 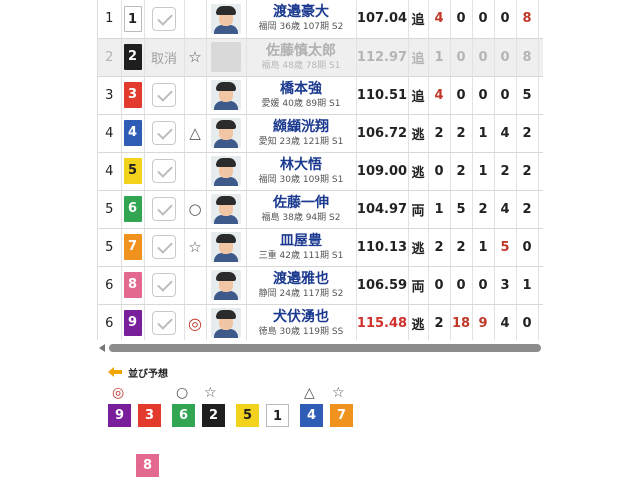 I want to click on rider-info: 福島 38歳 94期 S2, so click(x=301, y=217).